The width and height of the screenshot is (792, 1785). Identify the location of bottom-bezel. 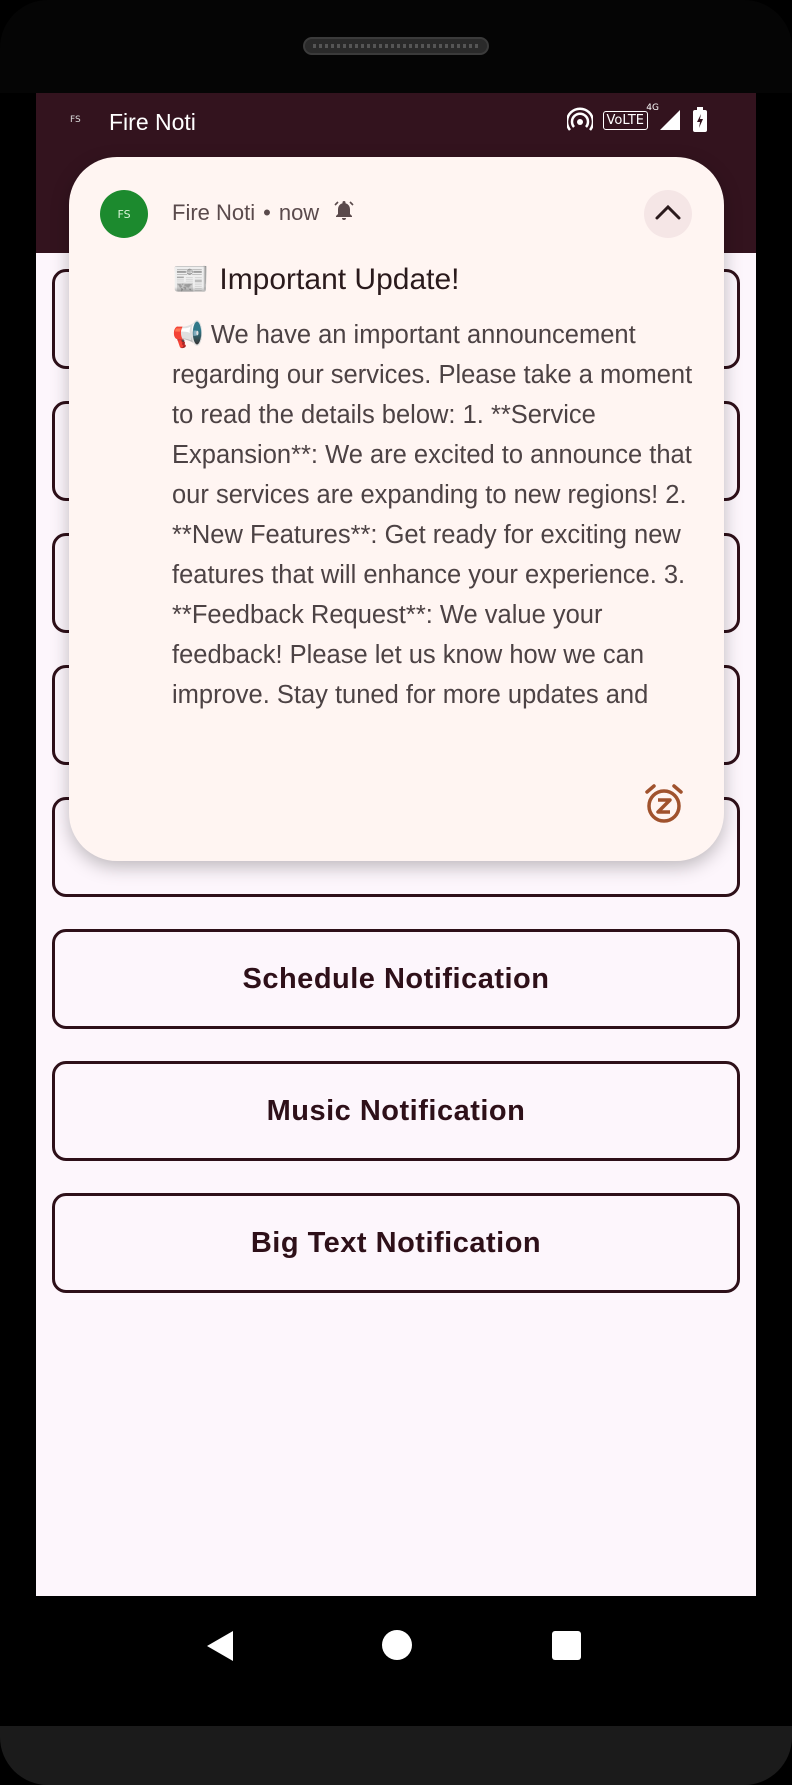
(396, 1755).